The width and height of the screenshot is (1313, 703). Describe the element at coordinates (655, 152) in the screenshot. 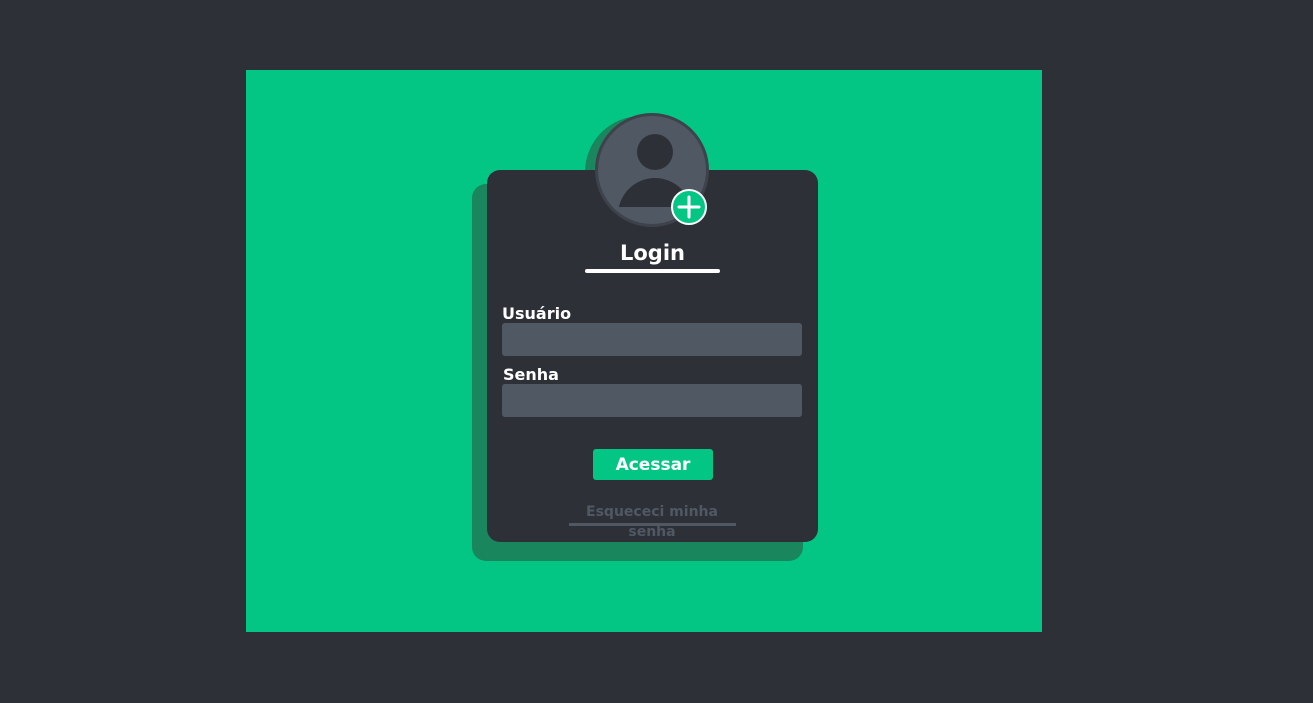

I see `avatar-head` at that location.